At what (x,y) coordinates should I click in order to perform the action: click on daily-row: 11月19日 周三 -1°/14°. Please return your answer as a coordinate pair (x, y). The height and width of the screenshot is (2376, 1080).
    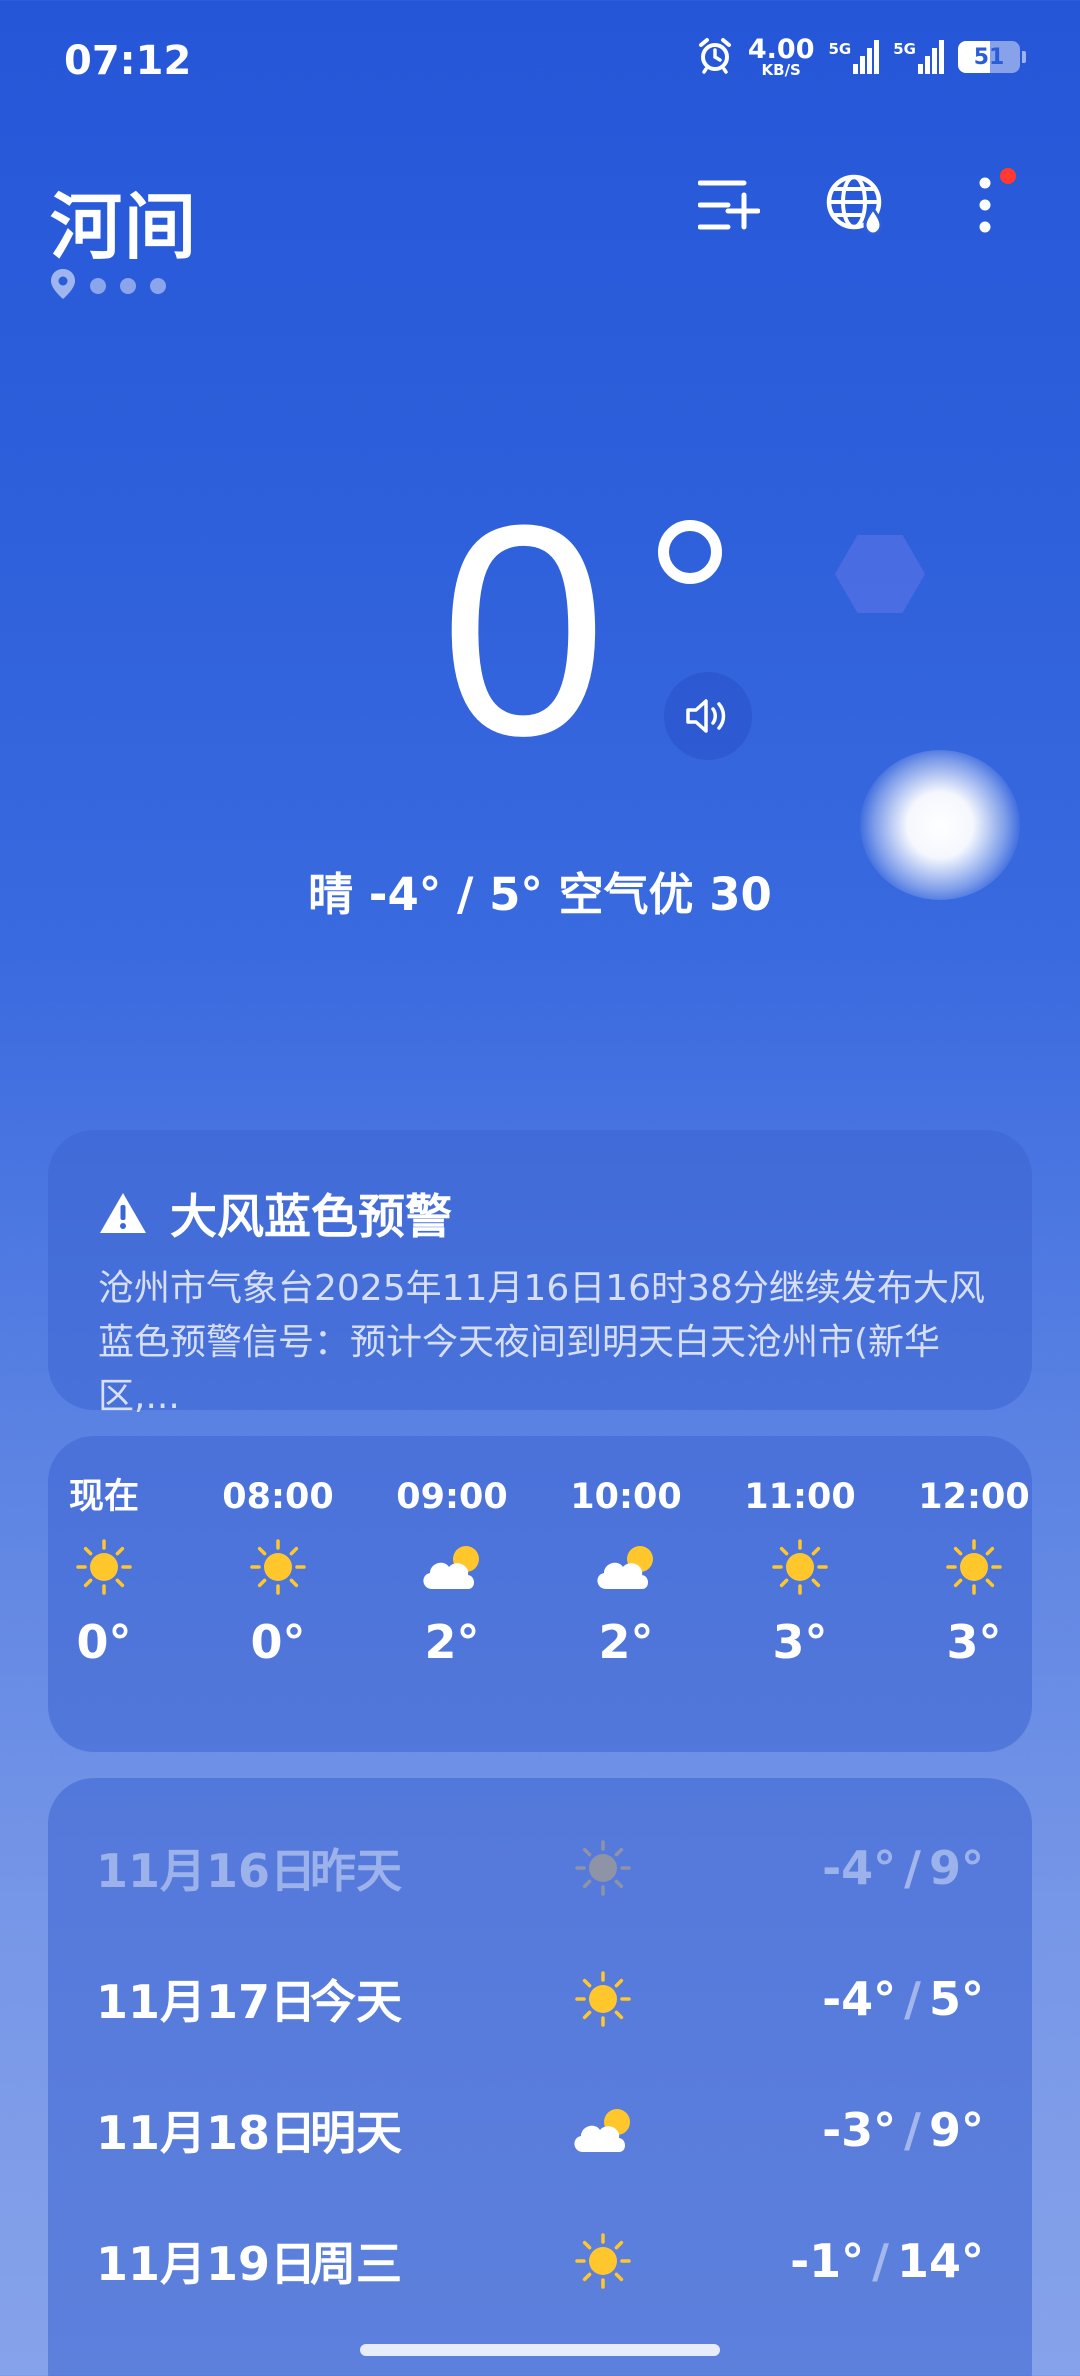
    Looking at the image, I should click on (540, 2261).